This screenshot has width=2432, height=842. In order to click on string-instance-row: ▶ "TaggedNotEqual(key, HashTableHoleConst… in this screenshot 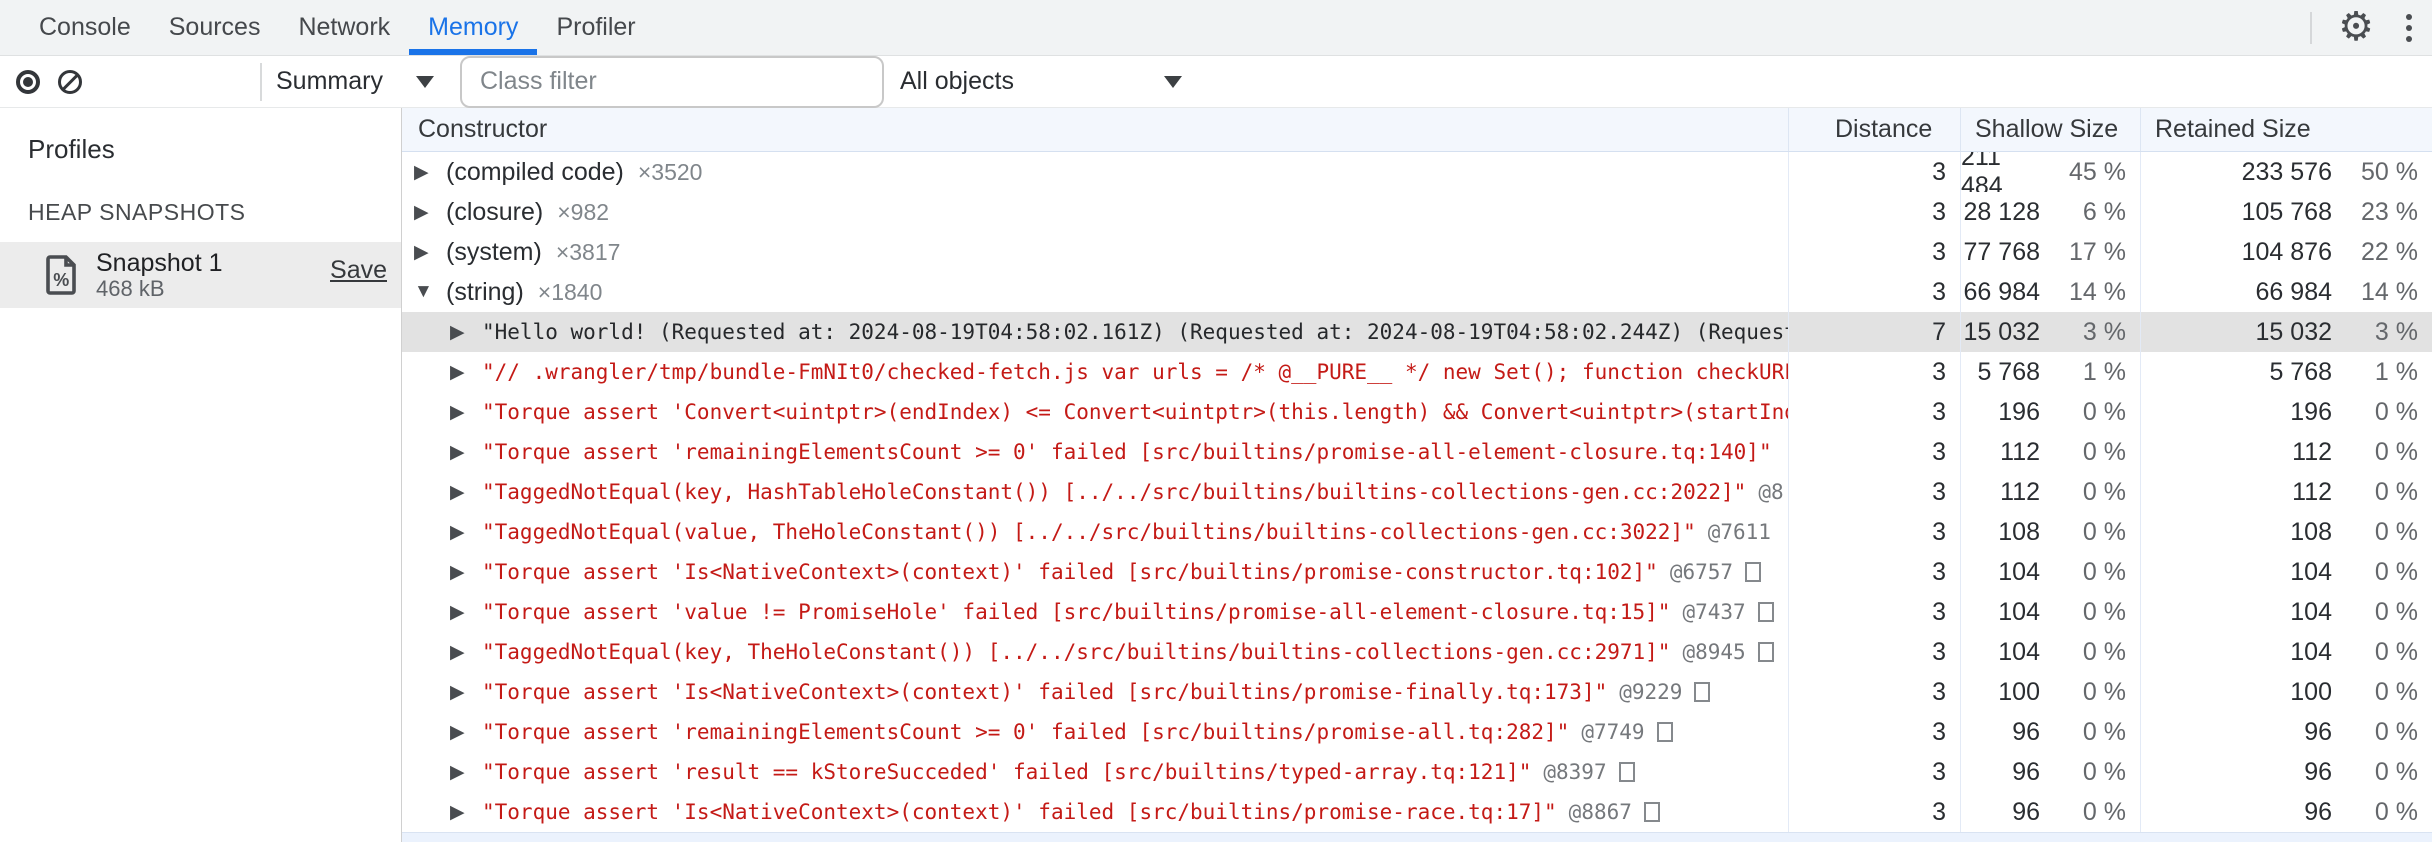, I will do `click(1417, 492)`.